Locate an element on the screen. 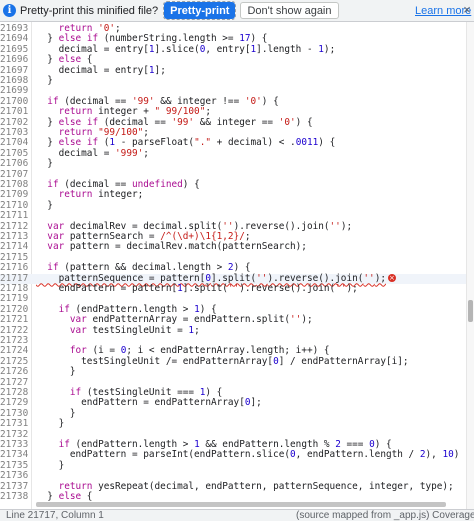  code-line: 21722 var testSingleUnit = 1; is located at coordinates (233, 330).